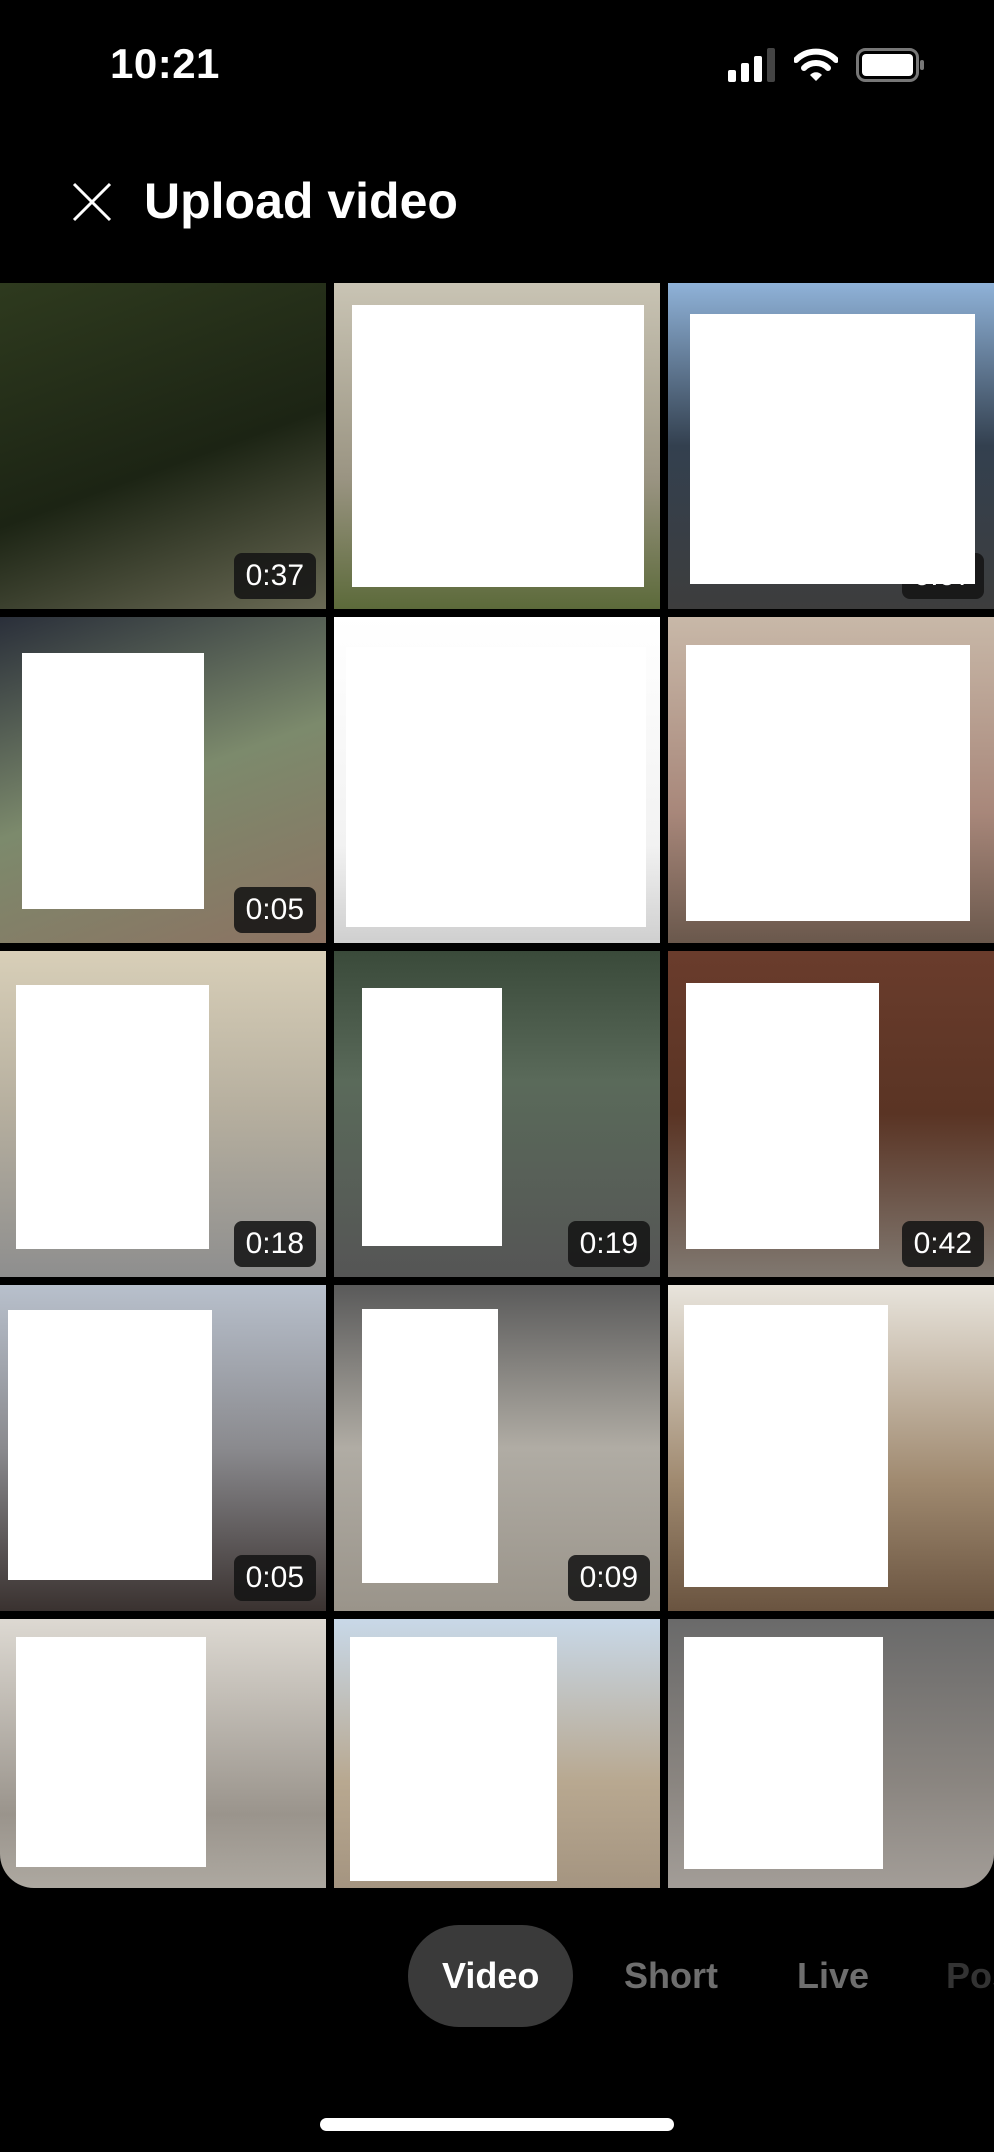 The image size is (994, 2152). Describe the element at coordinates (942, 1244) in the screenshot. I see `duration-badge: 0:42` at that location.